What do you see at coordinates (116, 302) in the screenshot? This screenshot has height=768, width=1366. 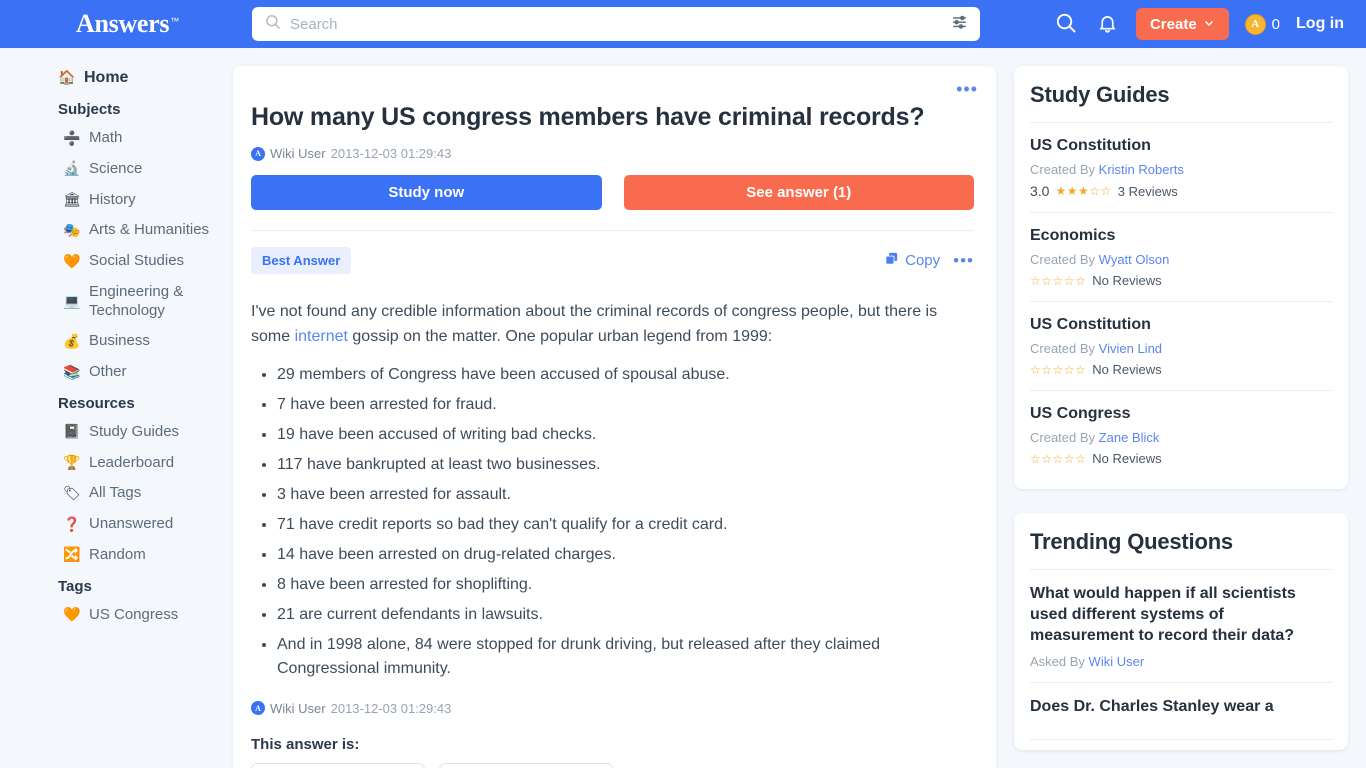 I see `sidebar-item-engineering-technology: 💻 Engineering & Technology` at bounding box center [116, 302].